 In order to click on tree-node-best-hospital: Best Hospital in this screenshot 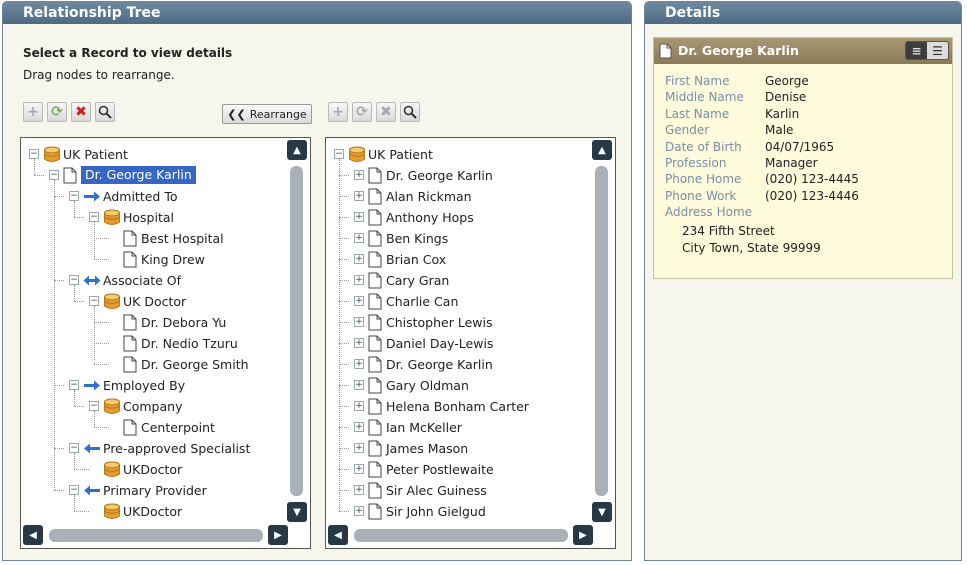, I will do `click(152, 238)`.